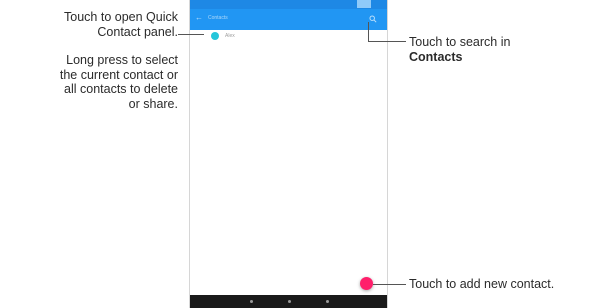 The width and height of the screenshot is (609, 308). What do you see at coordinates (199, 18) in the screenshot?
I see `arrow-icon: ←` at bounding box center [199, 18].